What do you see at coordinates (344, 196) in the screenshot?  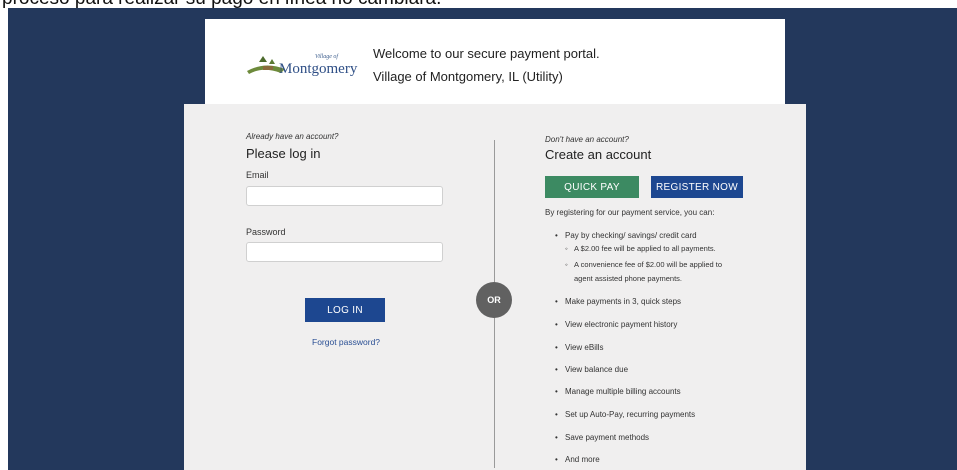 I see `email-field` at bounding box center [344, 196].